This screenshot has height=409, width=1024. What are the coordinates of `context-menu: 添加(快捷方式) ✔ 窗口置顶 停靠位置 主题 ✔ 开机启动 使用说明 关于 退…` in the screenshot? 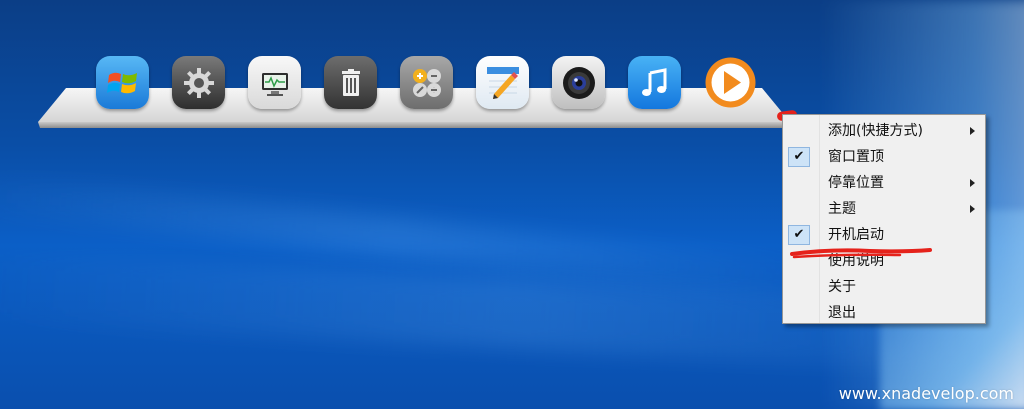 It's located at (884, 219).